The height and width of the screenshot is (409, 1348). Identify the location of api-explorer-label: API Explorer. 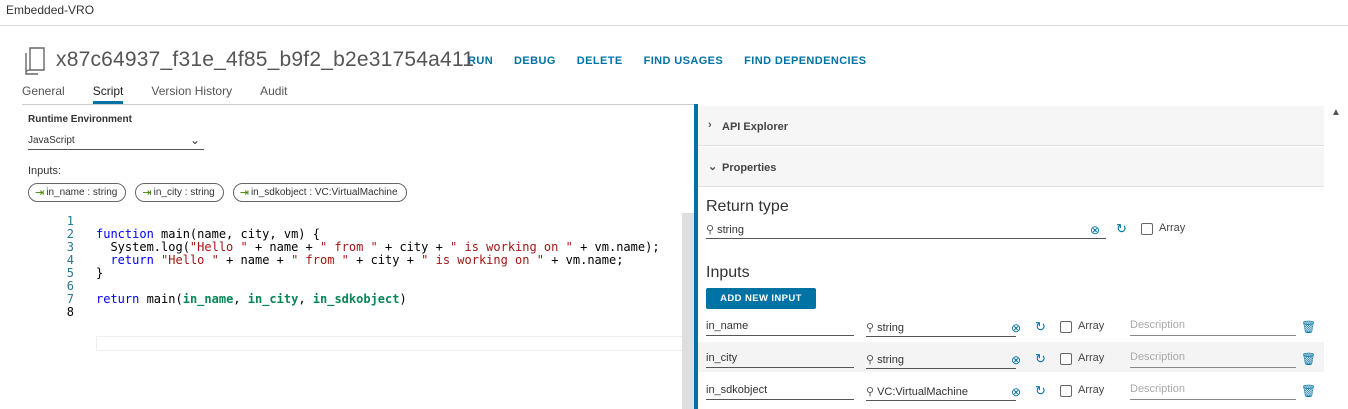
(755, 127).